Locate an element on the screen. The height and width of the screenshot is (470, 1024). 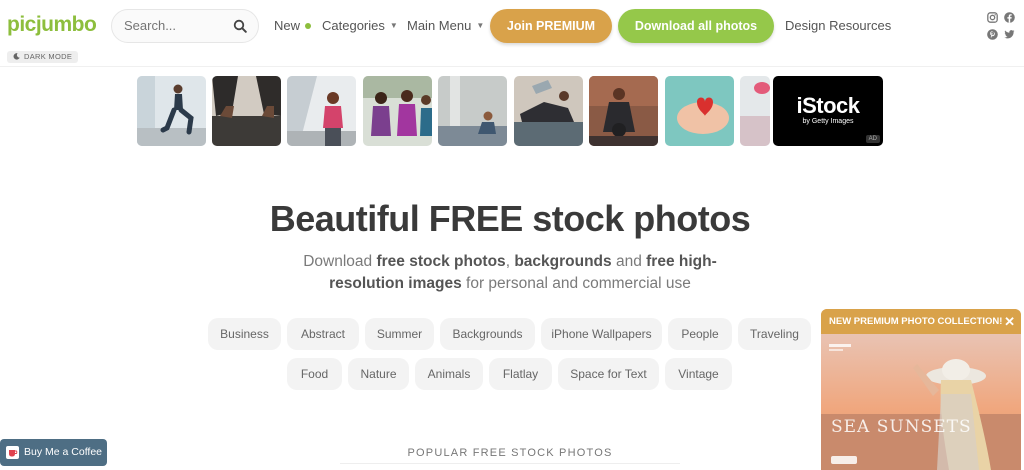
category-chip: Traveling is located at coordinates (774, 334).